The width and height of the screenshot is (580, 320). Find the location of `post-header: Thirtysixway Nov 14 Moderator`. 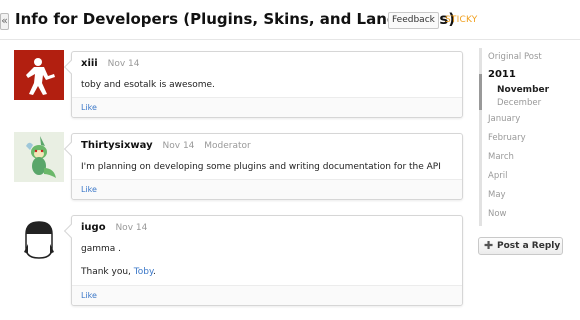

post-header: Thirtysixway Nov 14 Moderator is located at coordinates (166, 145).